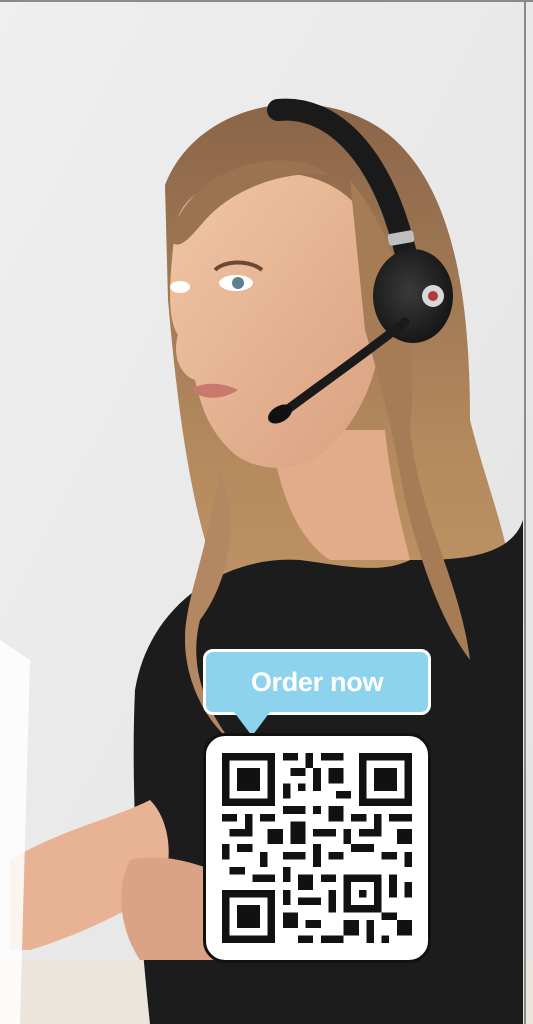  I want to click on order-now-button: Order now, so click(317, 682).